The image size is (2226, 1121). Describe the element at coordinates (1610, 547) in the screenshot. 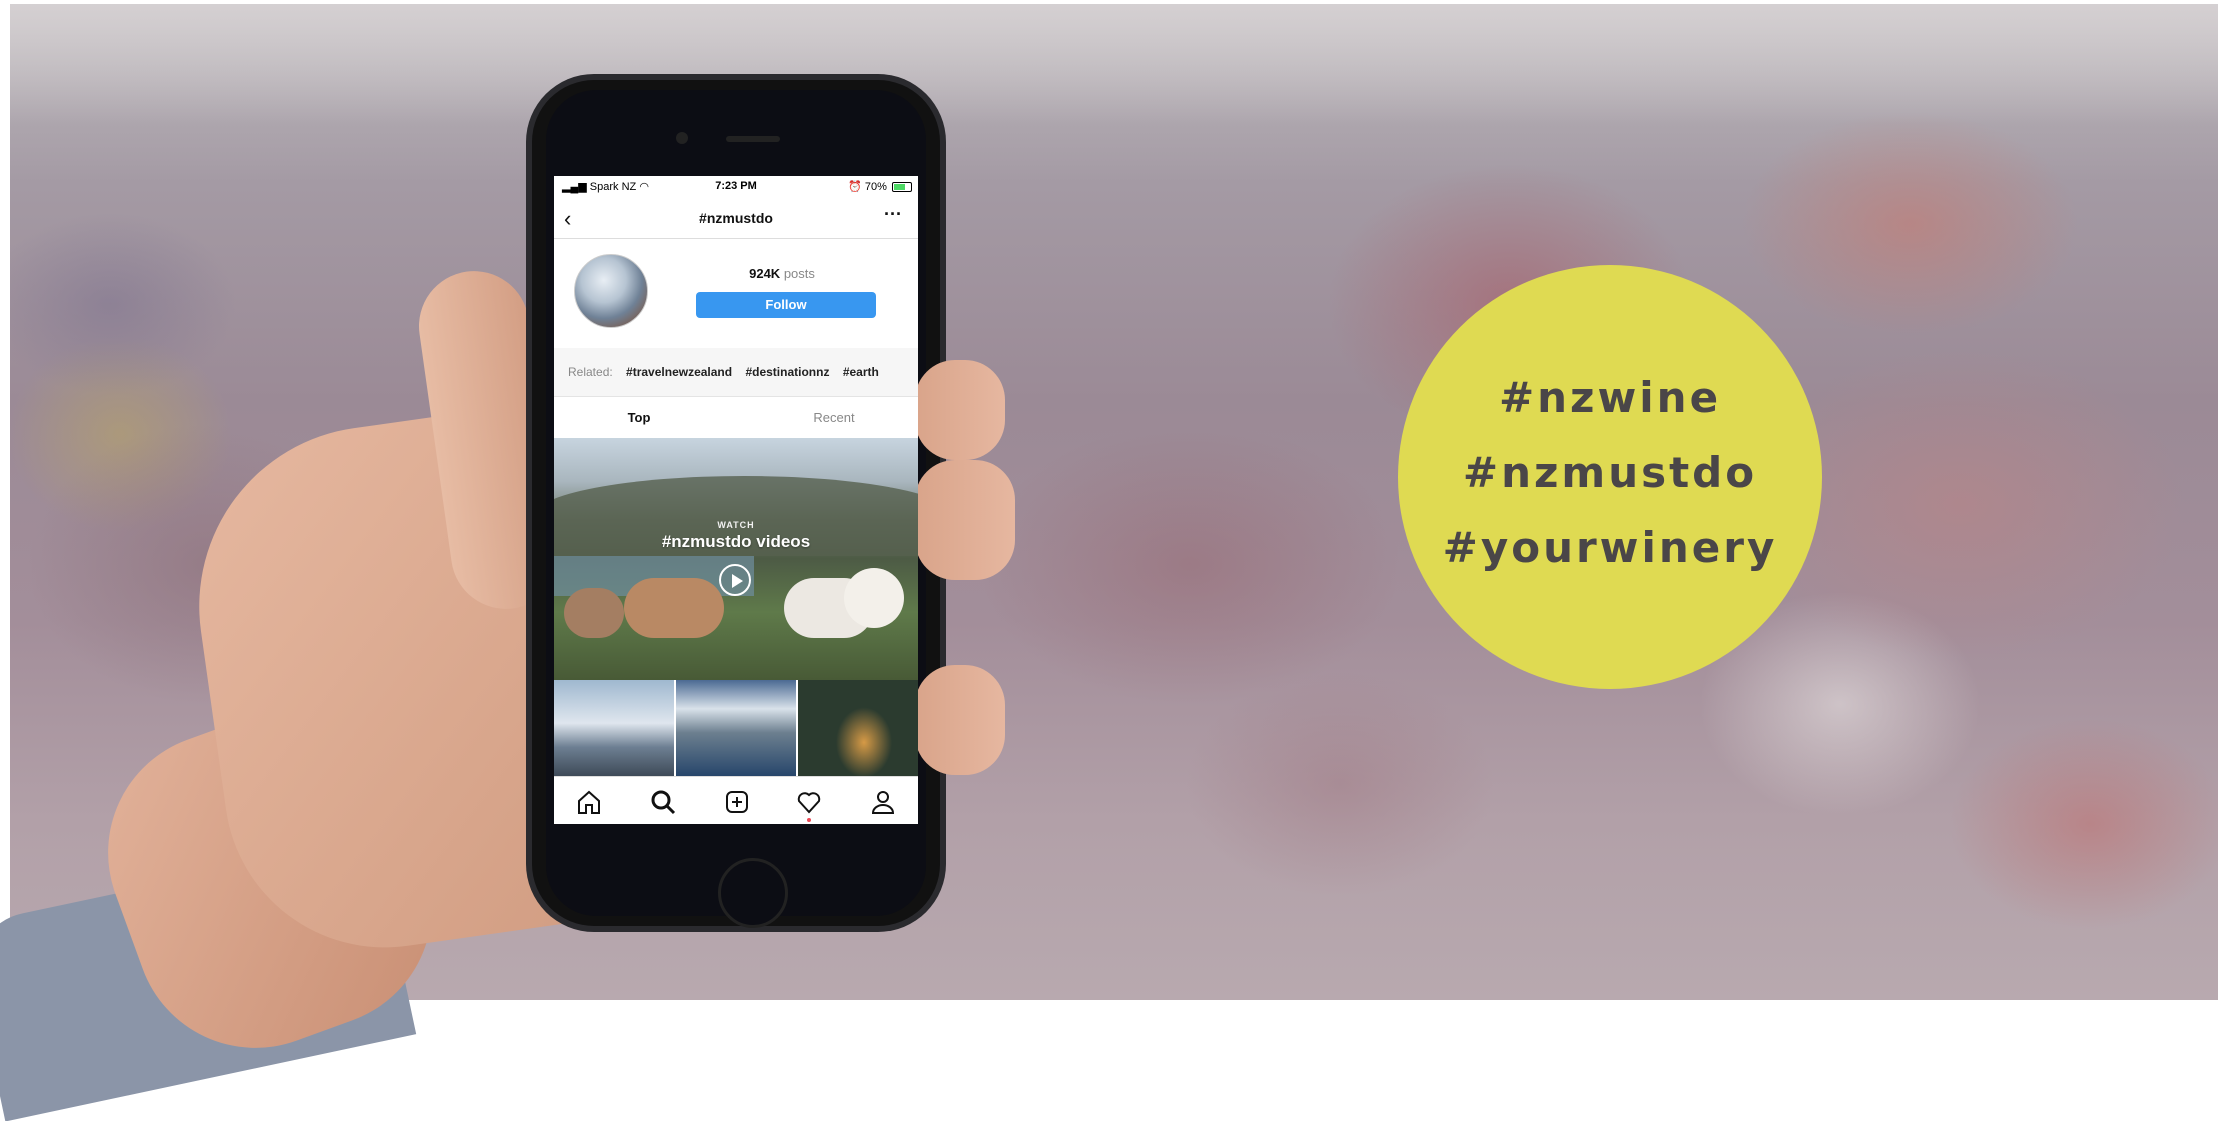

I see `badge-hashtag: #yourwinery` at that location.